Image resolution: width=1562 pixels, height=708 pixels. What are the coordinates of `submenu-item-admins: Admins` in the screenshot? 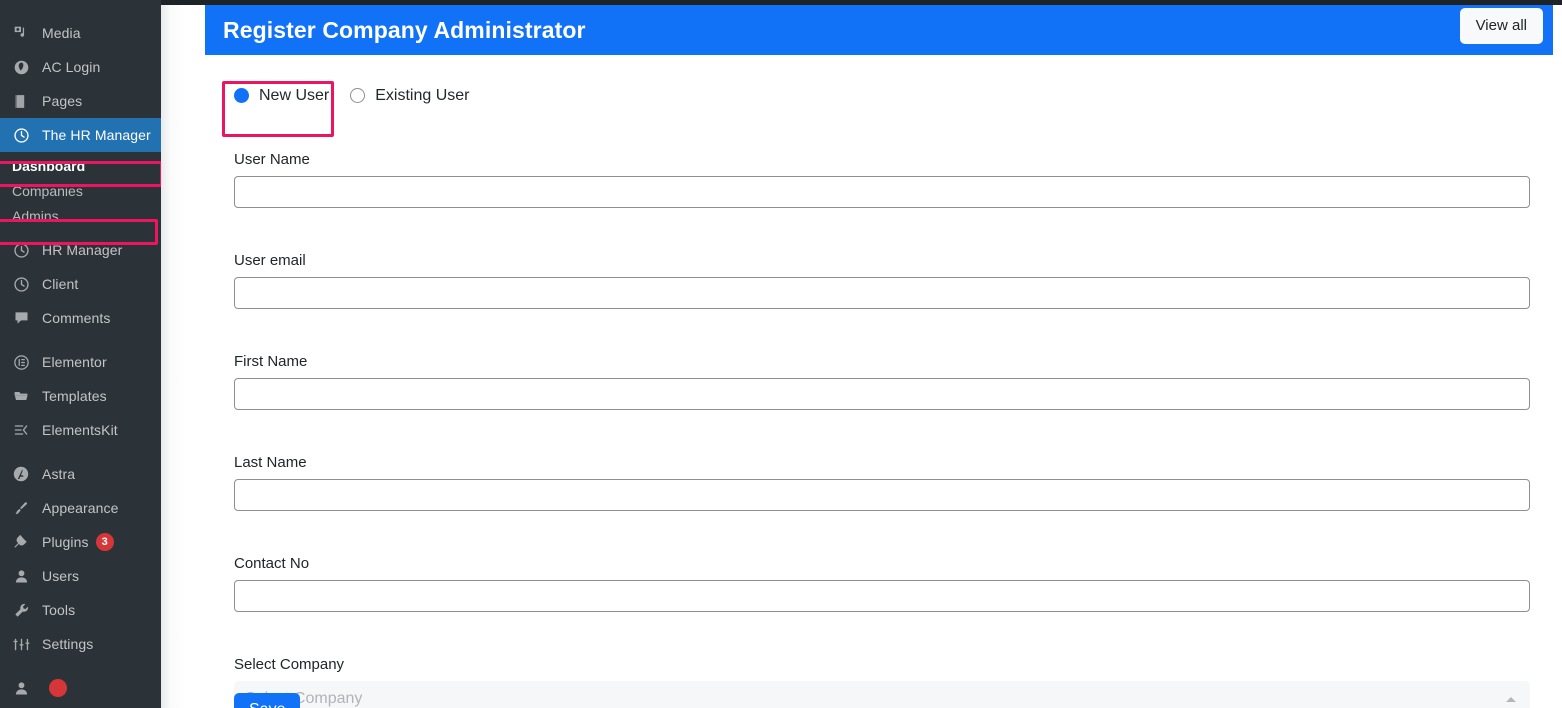 It's located at (80, 215).